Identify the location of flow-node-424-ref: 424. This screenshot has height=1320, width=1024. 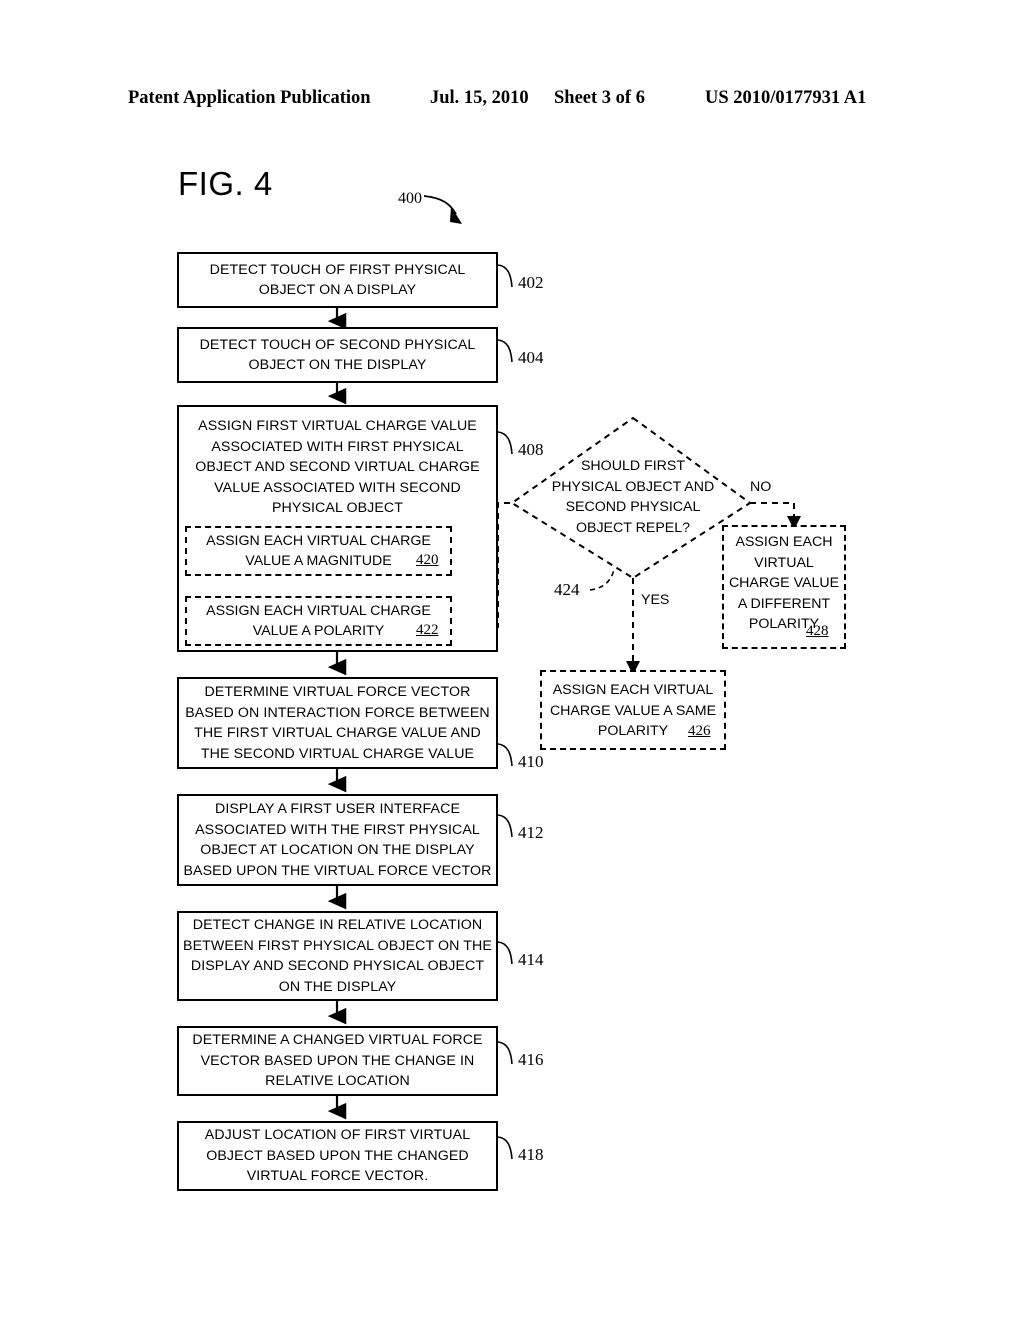
(567, 589).